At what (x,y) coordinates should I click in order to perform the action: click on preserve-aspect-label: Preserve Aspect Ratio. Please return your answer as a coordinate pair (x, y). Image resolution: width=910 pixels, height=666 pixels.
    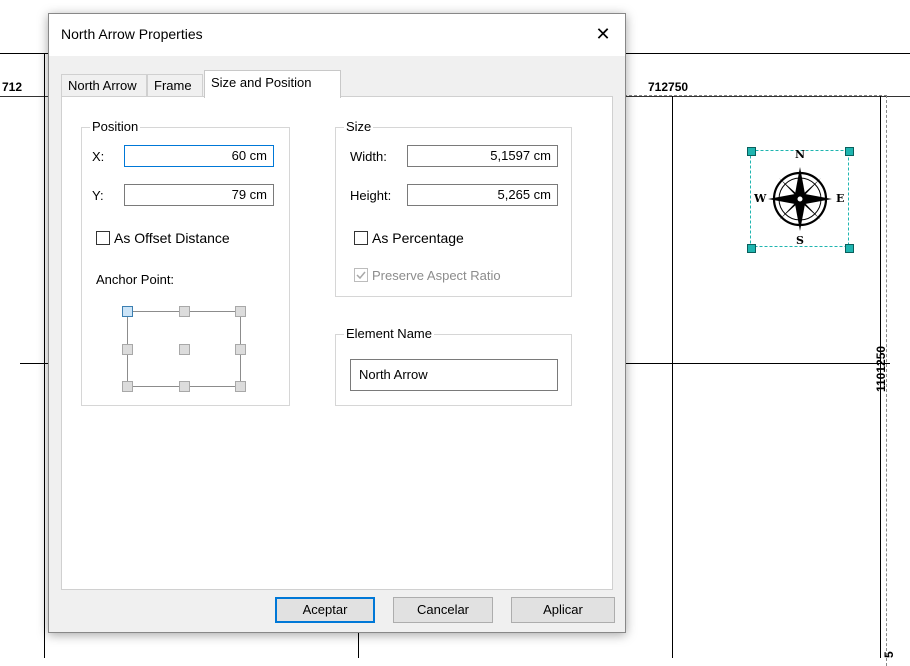
    Looking at the image, I should click on (436, 275).